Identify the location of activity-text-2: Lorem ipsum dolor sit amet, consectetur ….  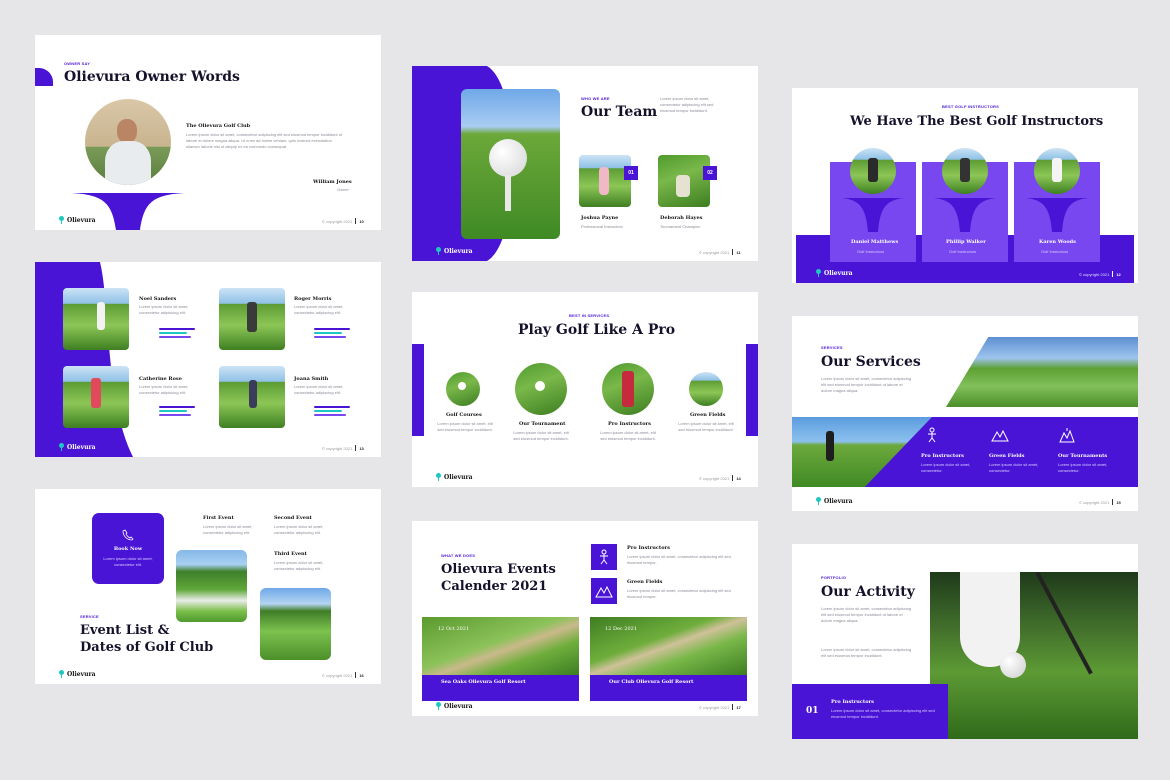
(866, 652).